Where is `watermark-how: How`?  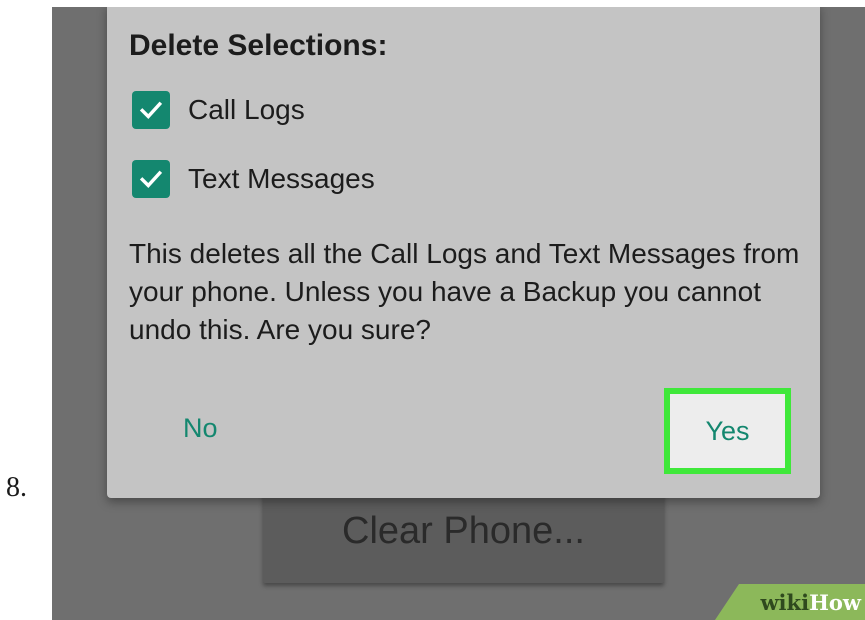 watermark-how: How is located at coordinates (835, 602).